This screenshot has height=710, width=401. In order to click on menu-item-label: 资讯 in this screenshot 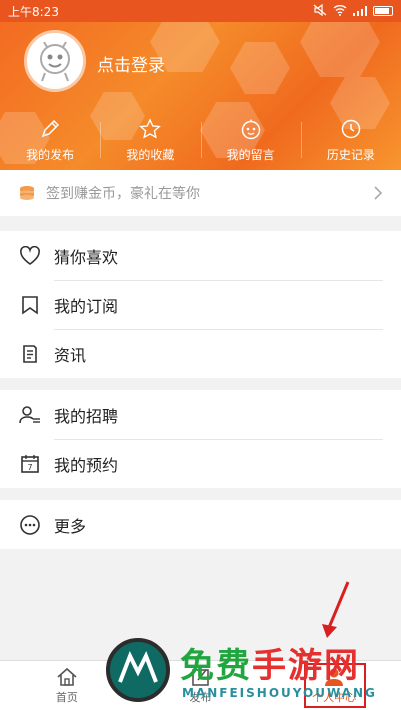, I will do `click(70, 355)`.